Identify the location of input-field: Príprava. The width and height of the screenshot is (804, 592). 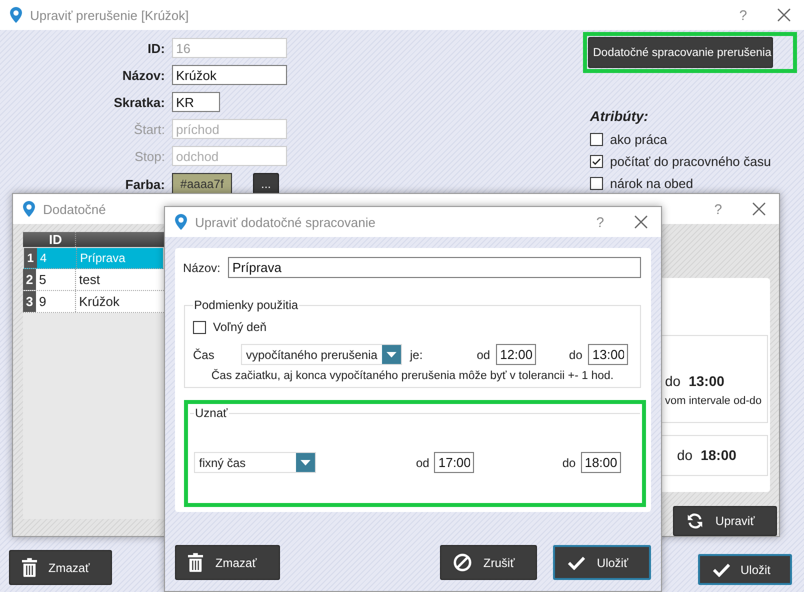
(434, 267).